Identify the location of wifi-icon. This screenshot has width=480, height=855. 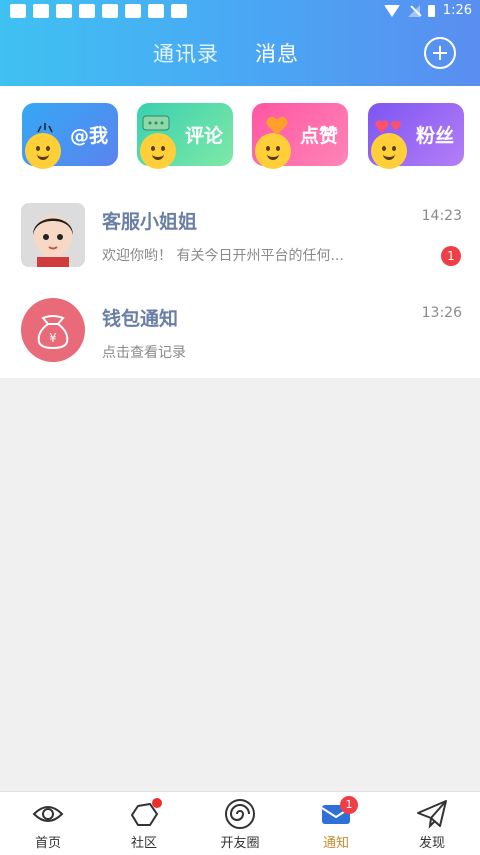
(391, 10).